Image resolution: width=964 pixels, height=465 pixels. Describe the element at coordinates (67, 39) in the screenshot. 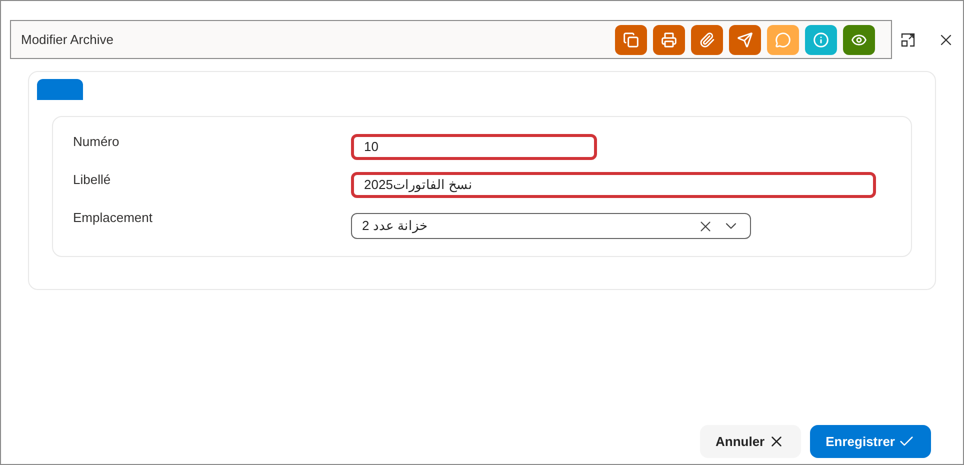

I see `window-title: Modifier Archive` at that location.